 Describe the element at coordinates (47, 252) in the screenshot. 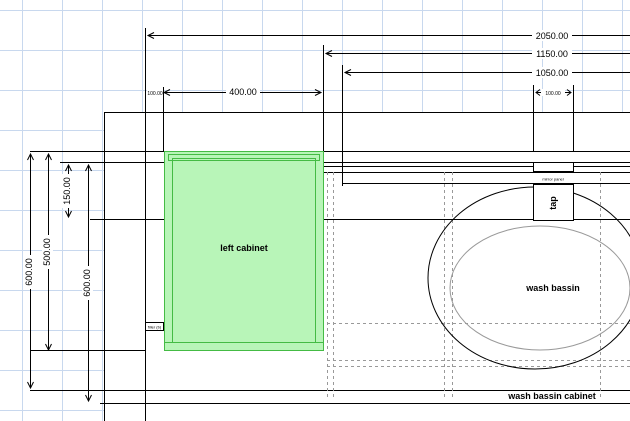

I see `dim-500: 500.00` at that location.